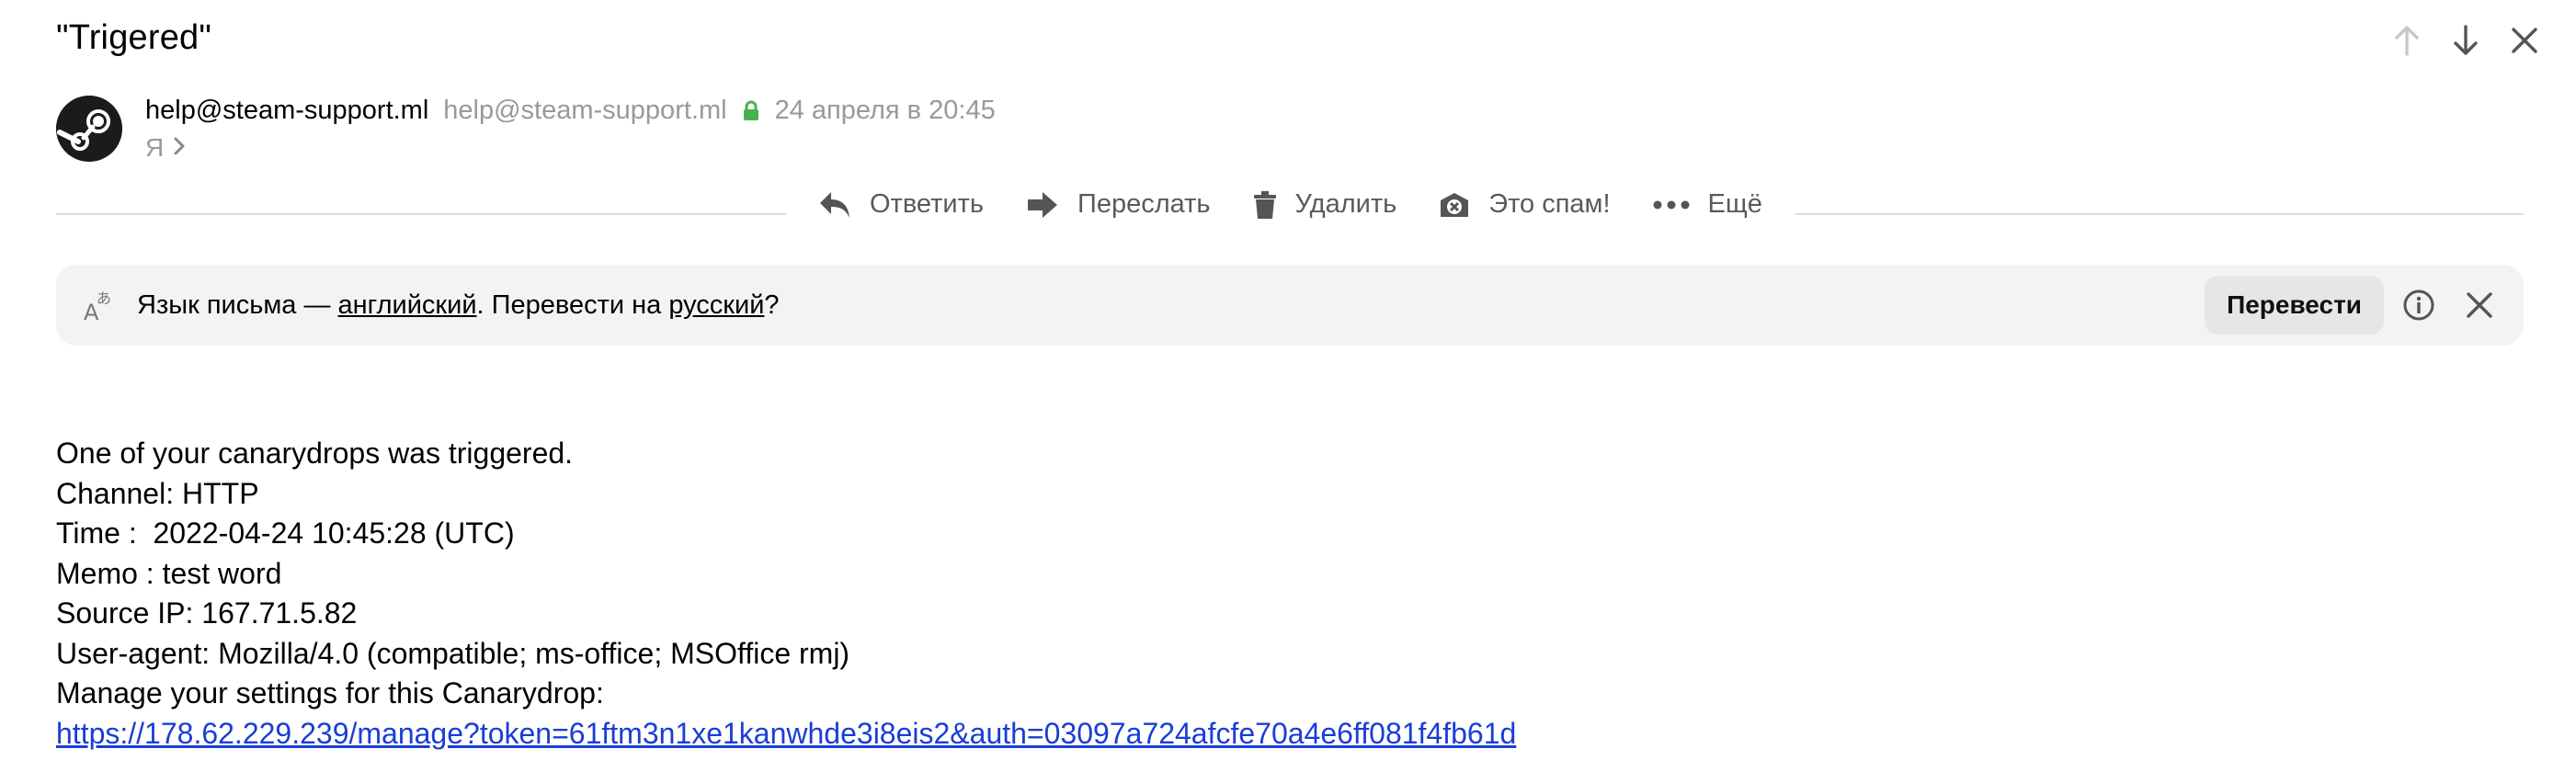 The height and width of the screenshot is (783, 2576). I want to click on source-language-link: английский, so click(407, 305).